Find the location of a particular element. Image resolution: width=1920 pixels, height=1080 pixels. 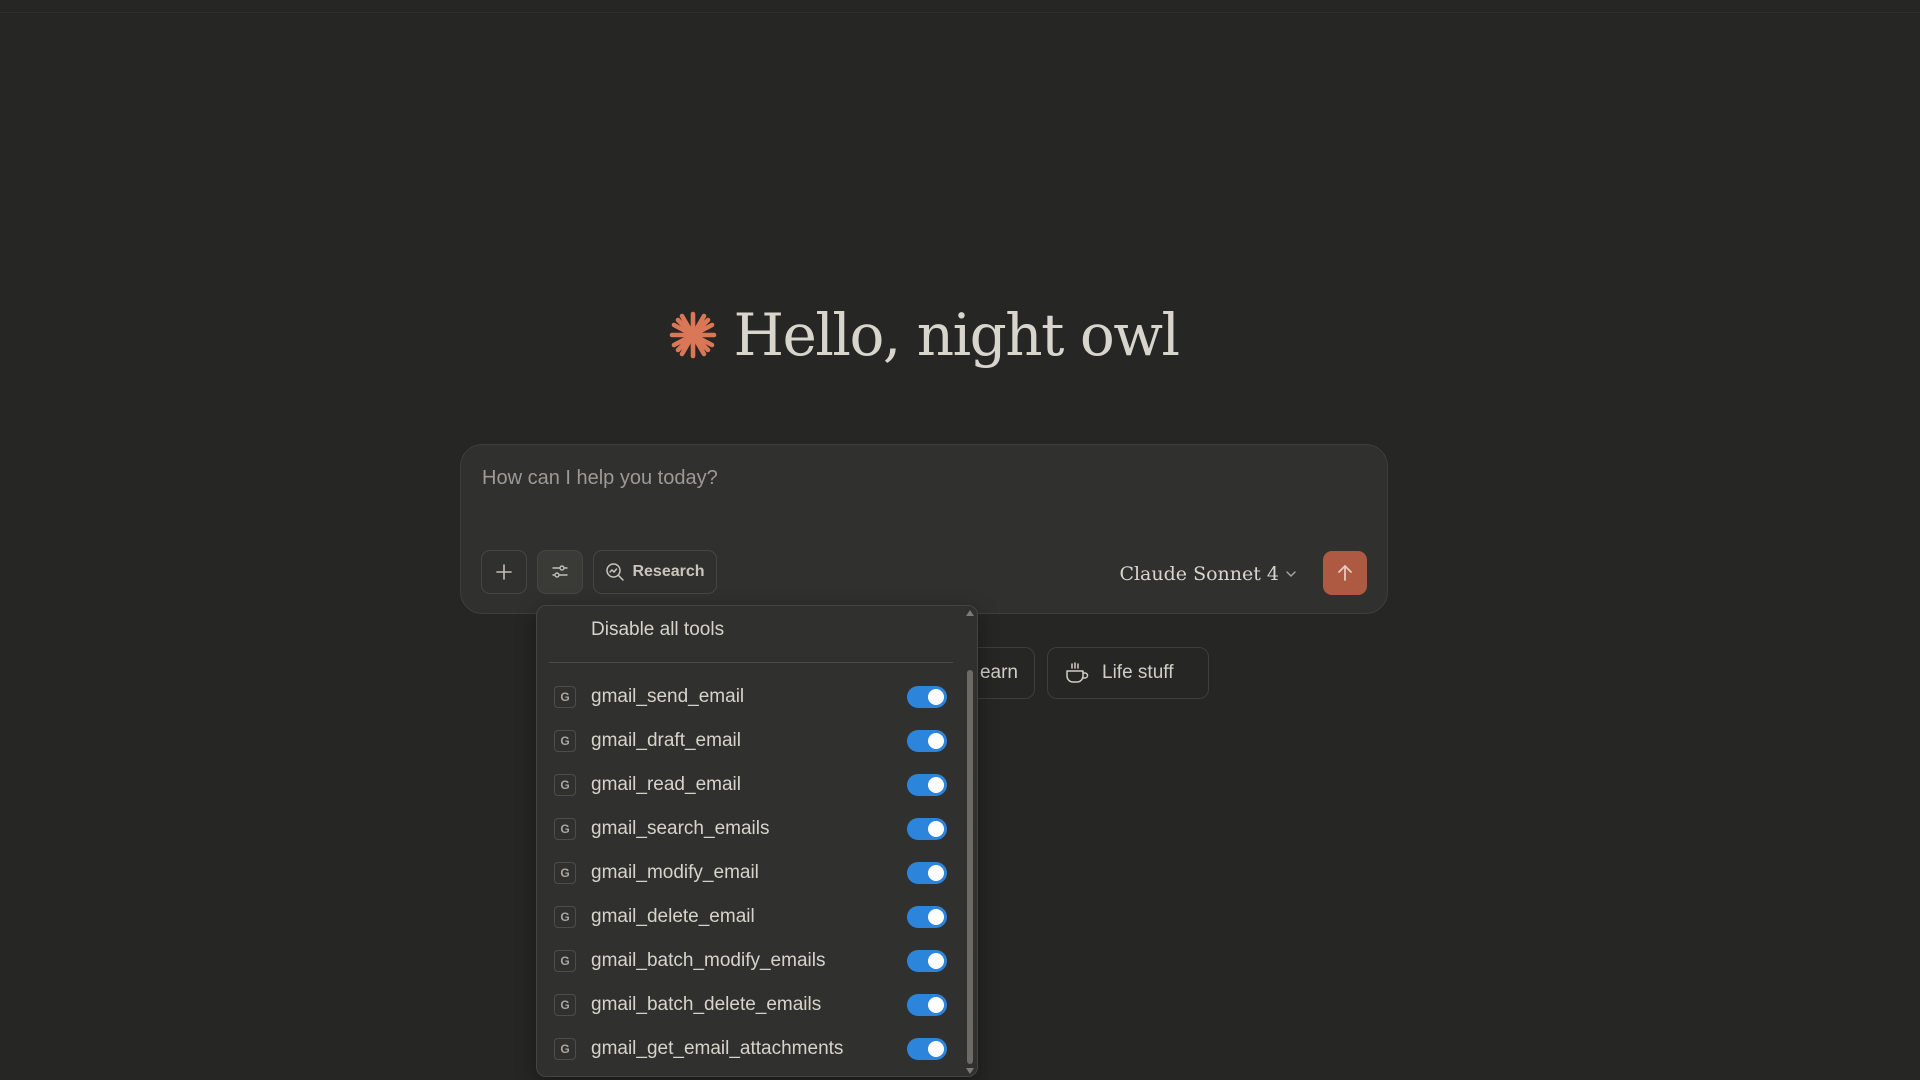

tool-item-gmail-batch-modify-emails: G gmail_batch_modify_emails is located at coordinates (747, 961).